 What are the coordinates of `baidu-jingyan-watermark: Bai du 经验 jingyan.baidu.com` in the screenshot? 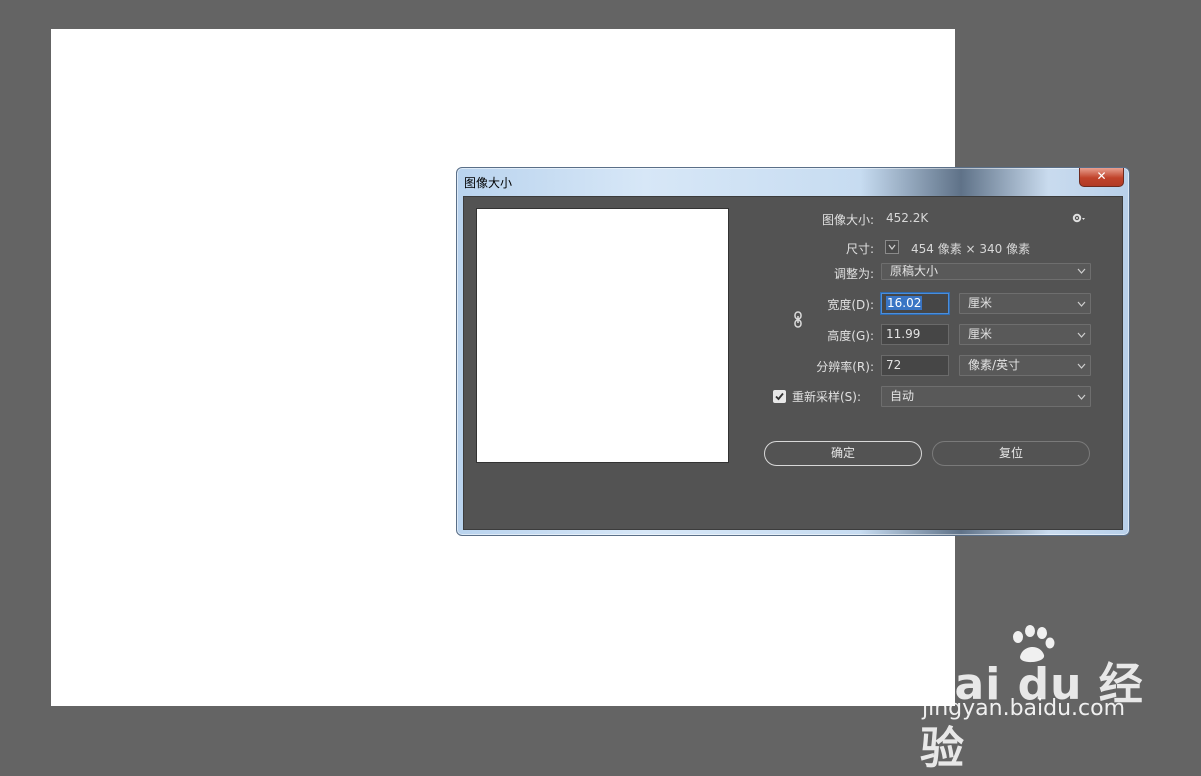 It's located at (1040, 698).